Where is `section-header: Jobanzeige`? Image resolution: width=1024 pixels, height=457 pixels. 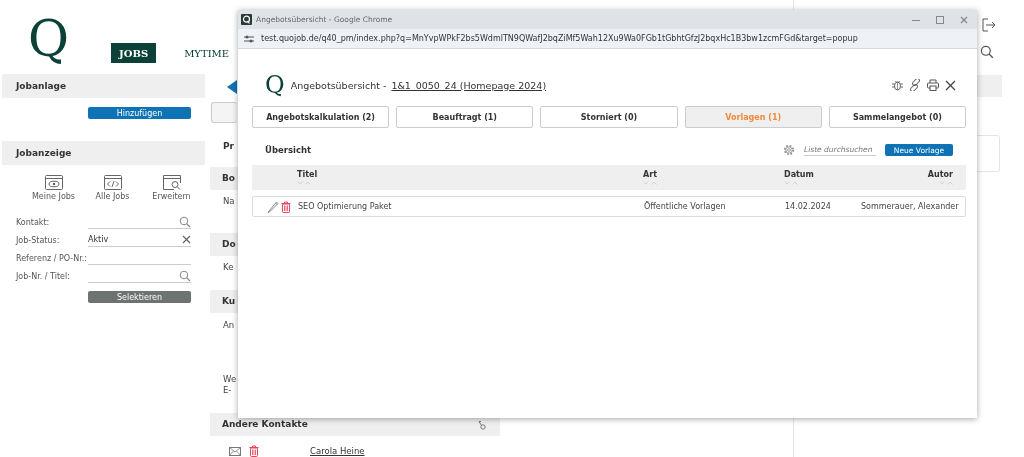
section-header: Jobanzeige is located at coordinates (103, 153).